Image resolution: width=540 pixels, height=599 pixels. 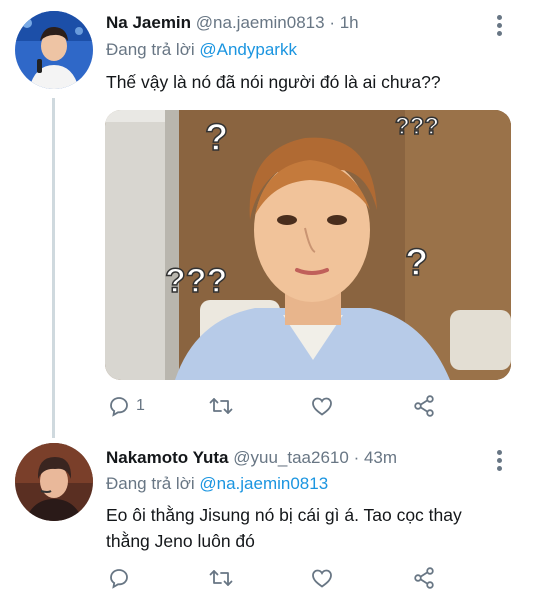 I want to click on replying-to: Đang trả lời @Andyparkk, so click(x=201, y=50).